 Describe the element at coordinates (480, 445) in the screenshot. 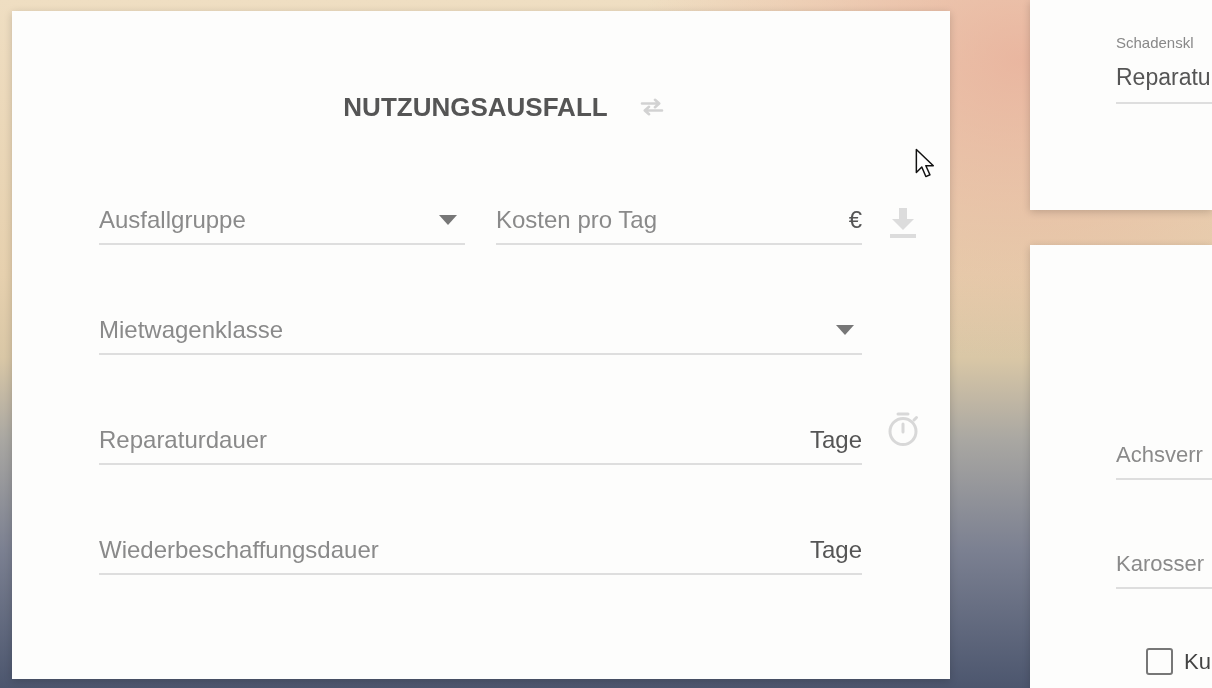

I see `input-field: Reparaturdauer Tage` at that location.